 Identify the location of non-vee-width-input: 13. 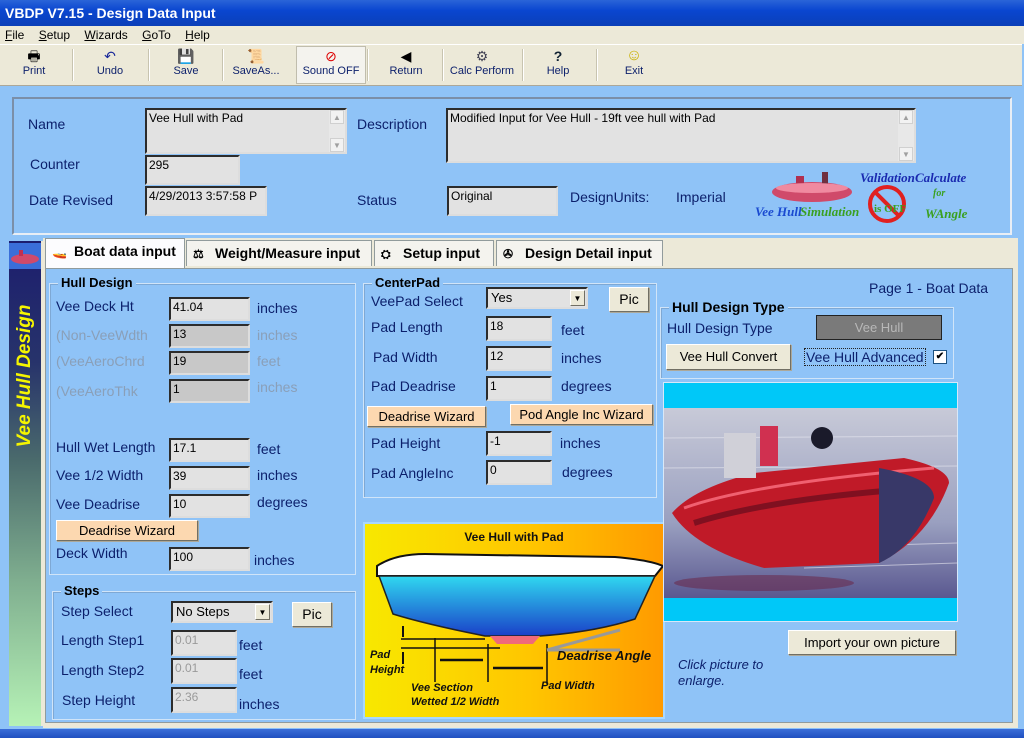
(209, 336).